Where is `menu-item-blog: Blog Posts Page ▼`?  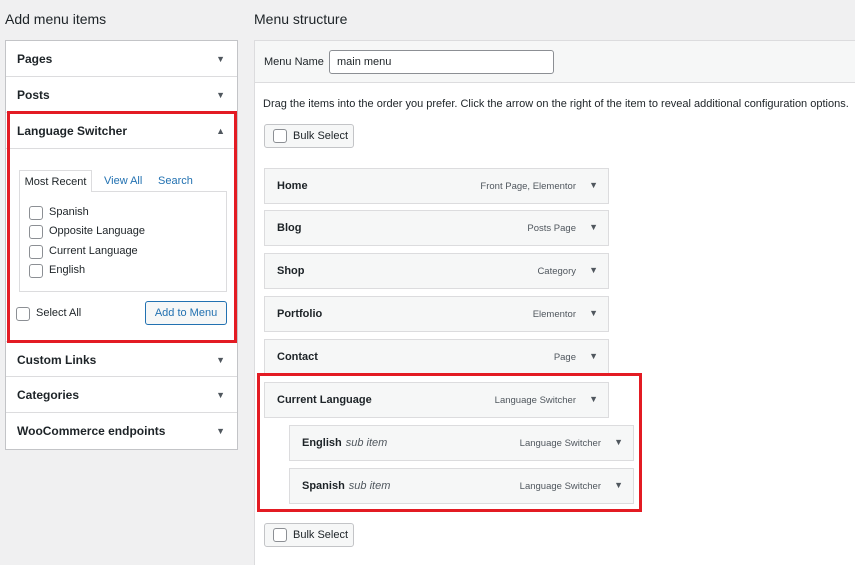 menu-item-blog: Blog Posts Page ▼ is located at coordinates (436, 228).